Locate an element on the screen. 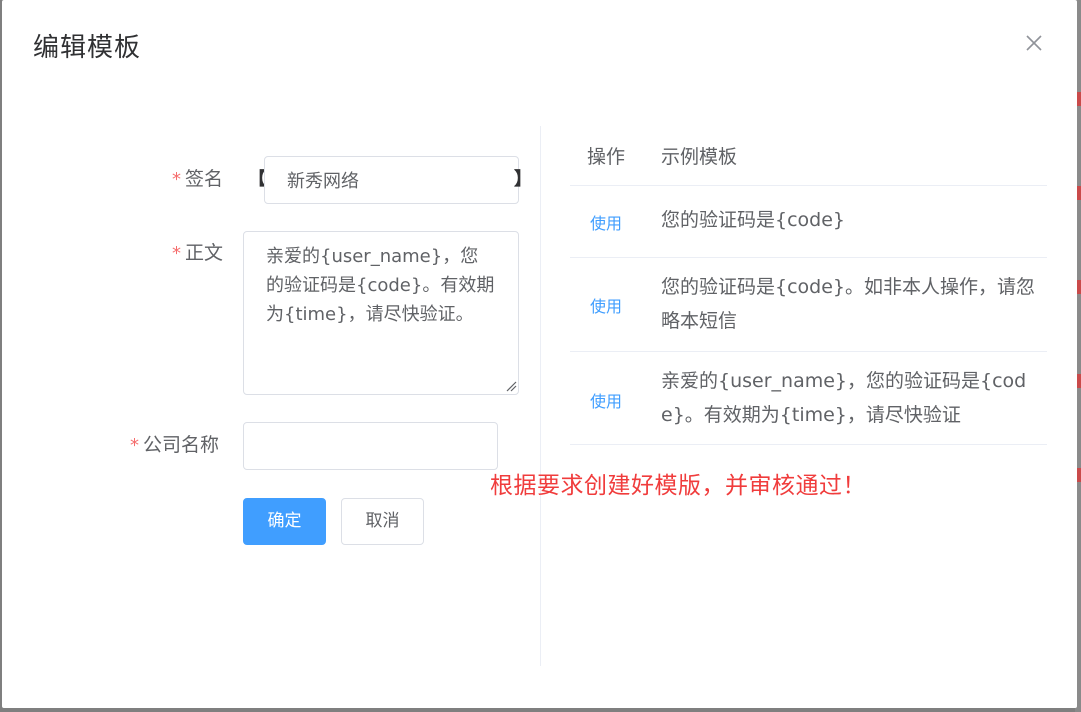  column-divider is located at coordinates (540, 396).